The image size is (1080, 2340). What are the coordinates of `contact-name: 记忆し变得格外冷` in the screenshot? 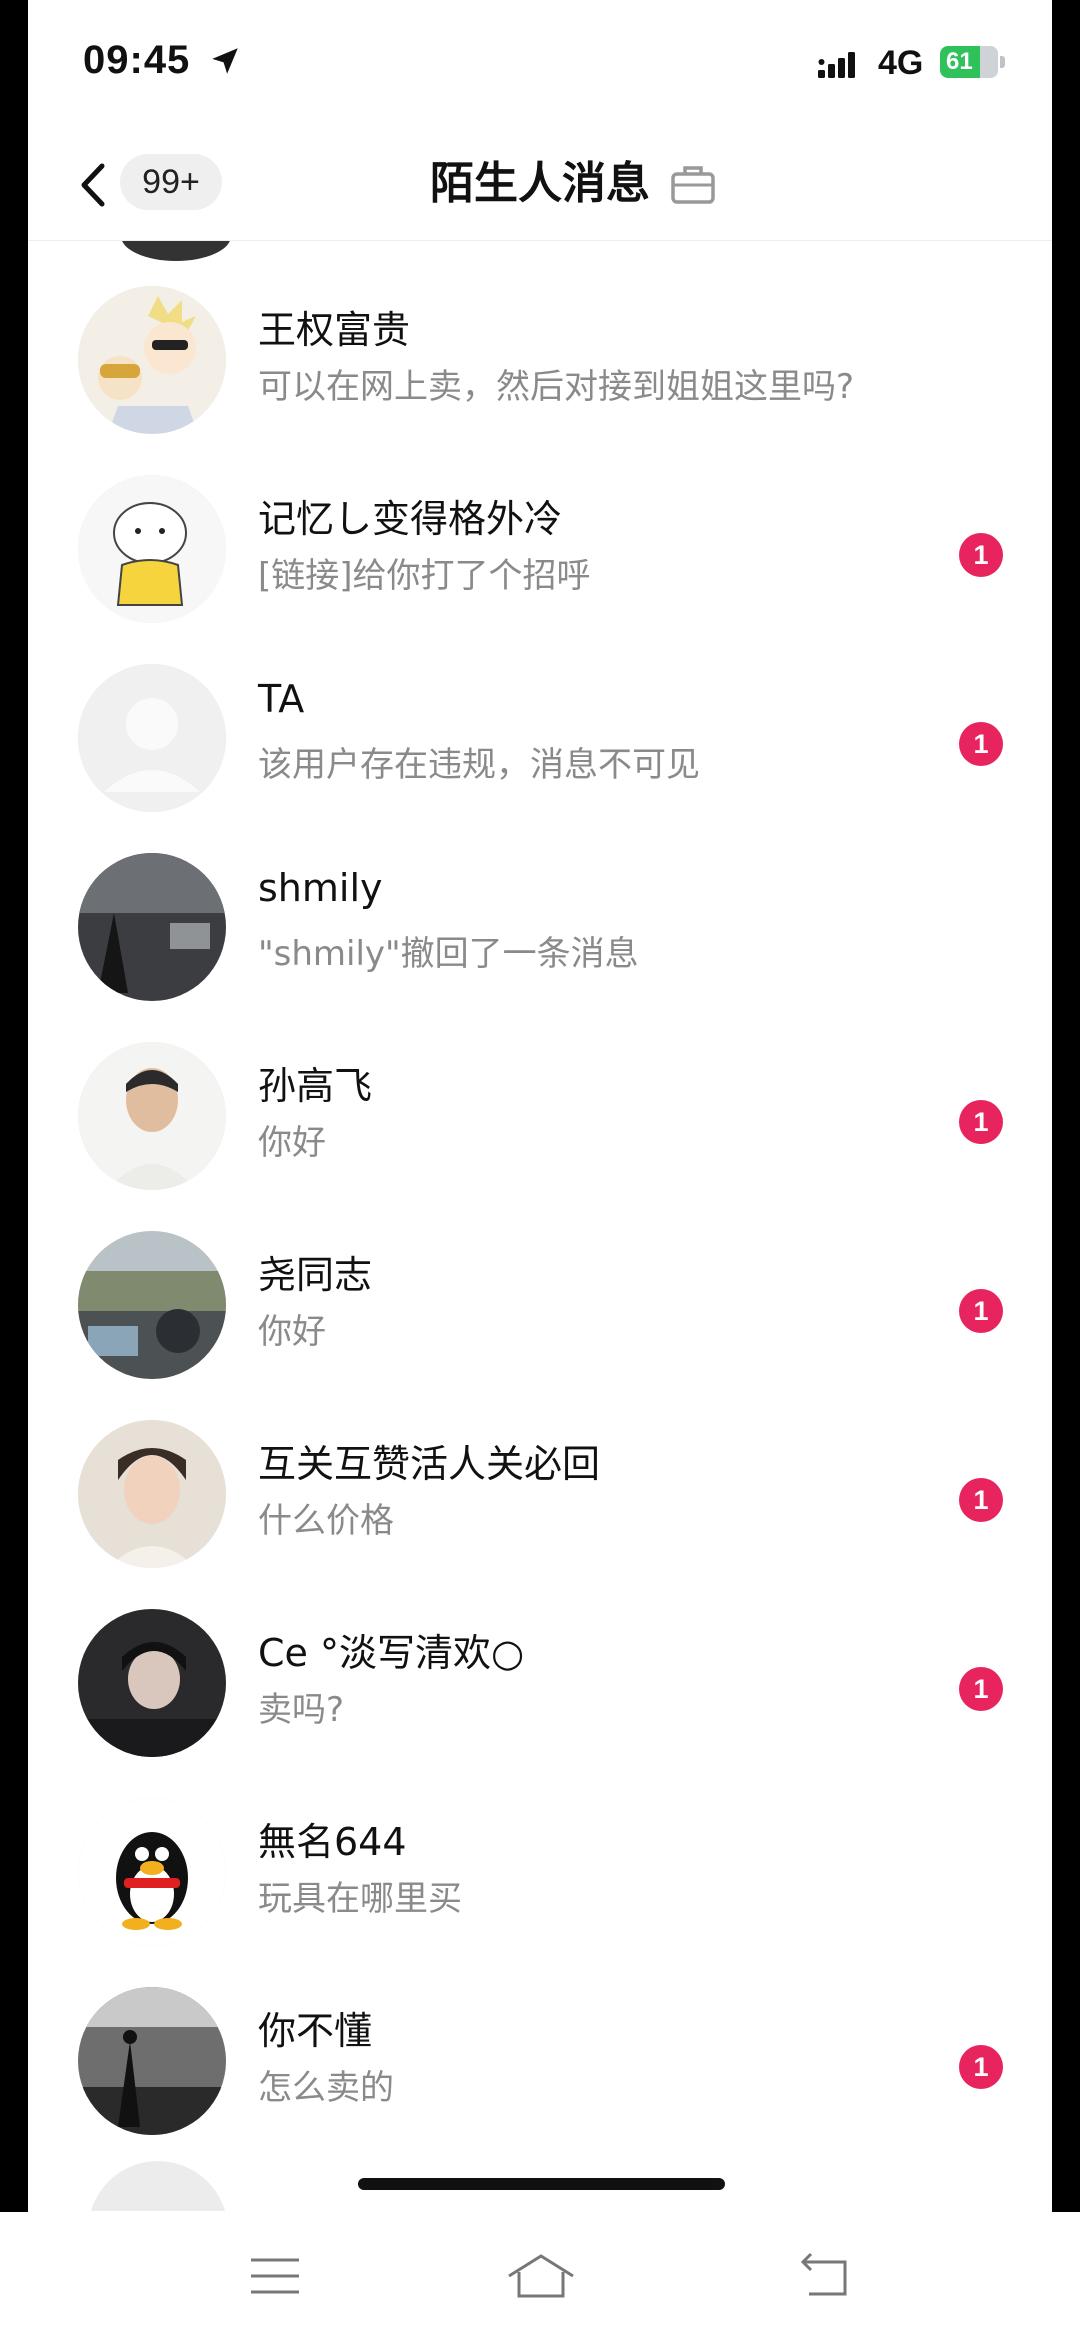 It's located at (410, 519).